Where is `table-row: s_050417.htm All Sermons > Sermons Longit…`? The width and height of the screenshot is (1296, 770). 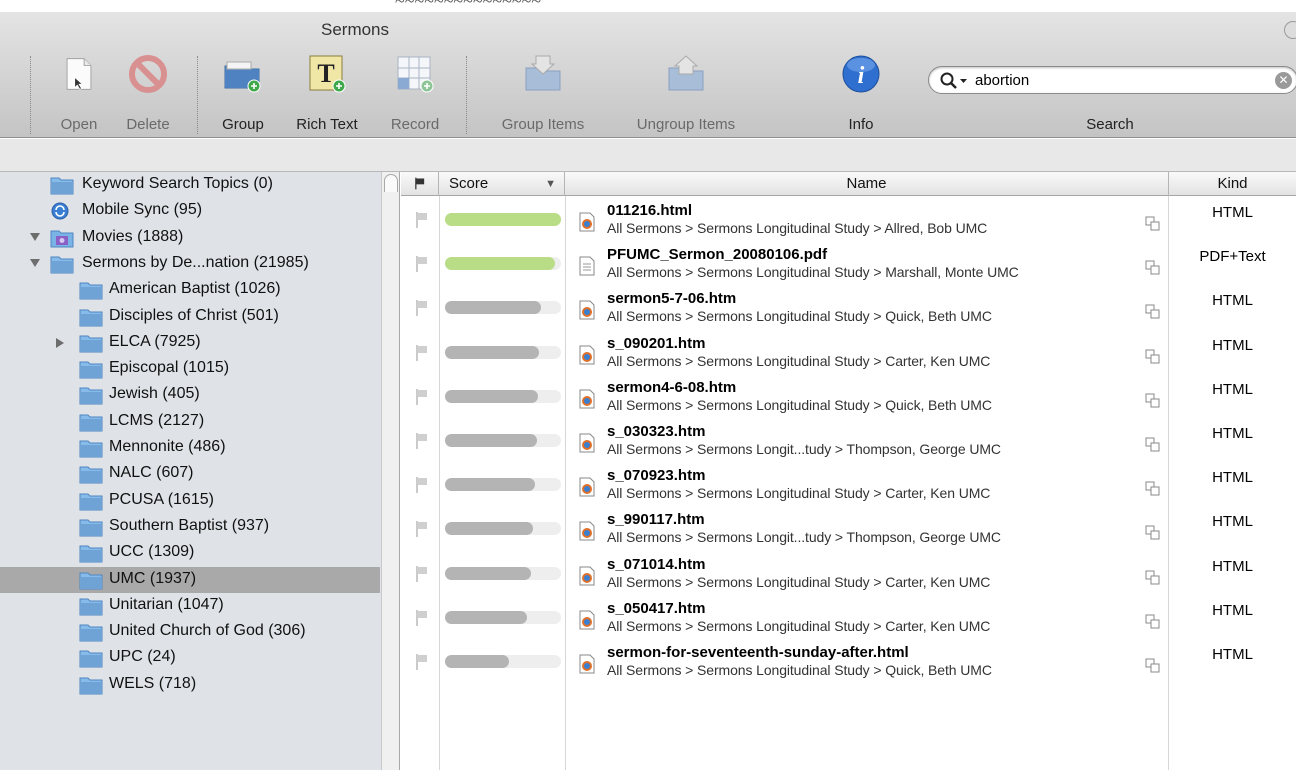 table-row: s_050417.htm All Sermons > Sermons Longit… is located at coordinates (848, 620).